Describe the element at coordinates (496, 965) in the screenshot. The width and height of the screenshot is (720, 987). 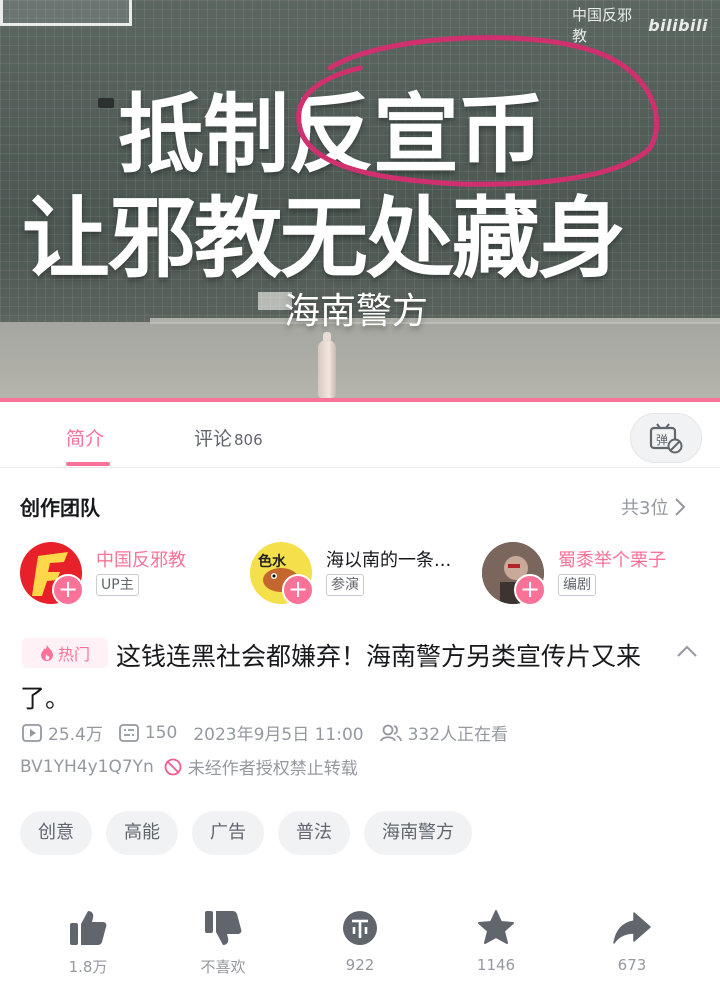
I see `favorite-count: 1146` at that location.